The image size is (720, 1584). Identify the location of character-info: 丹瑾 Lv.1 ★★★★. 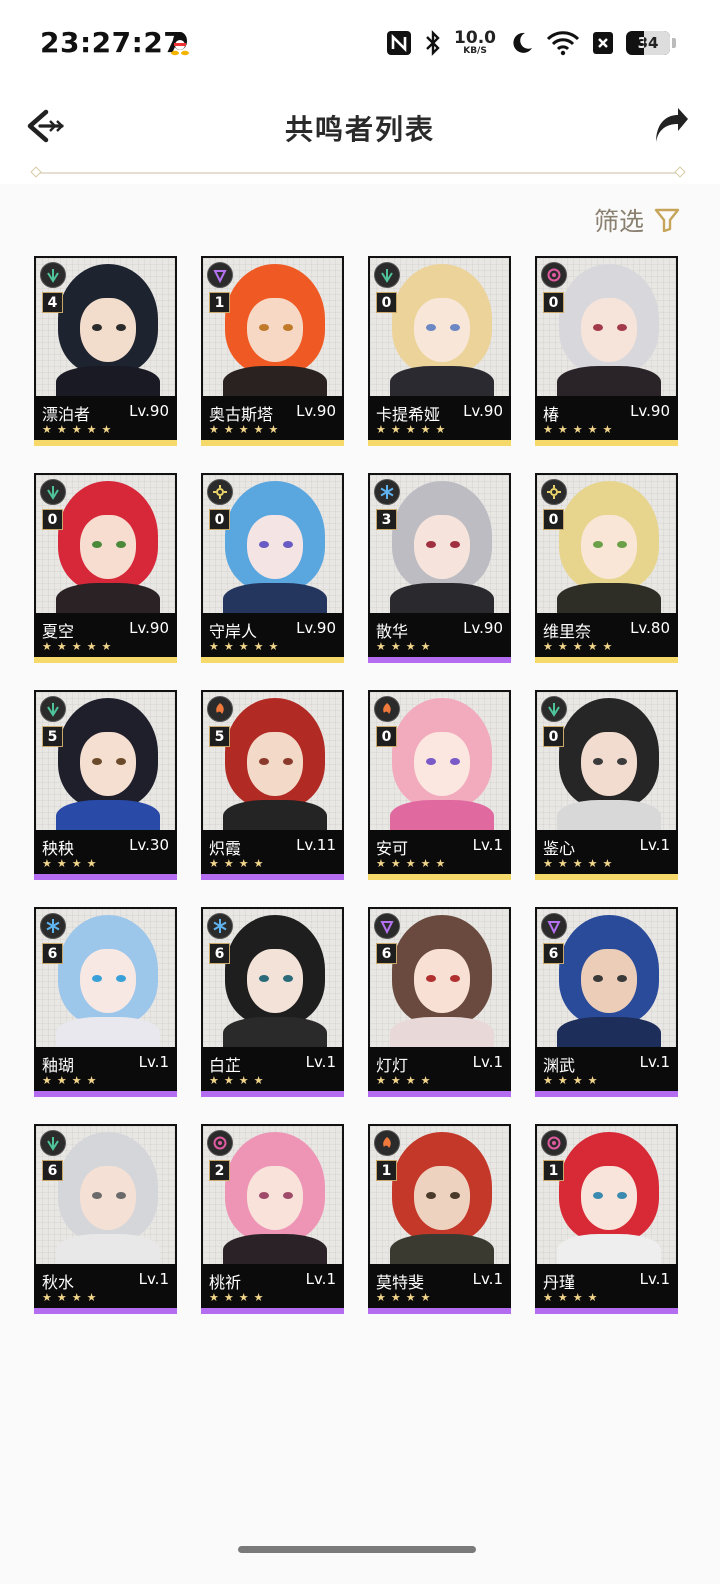
(606, 1286).